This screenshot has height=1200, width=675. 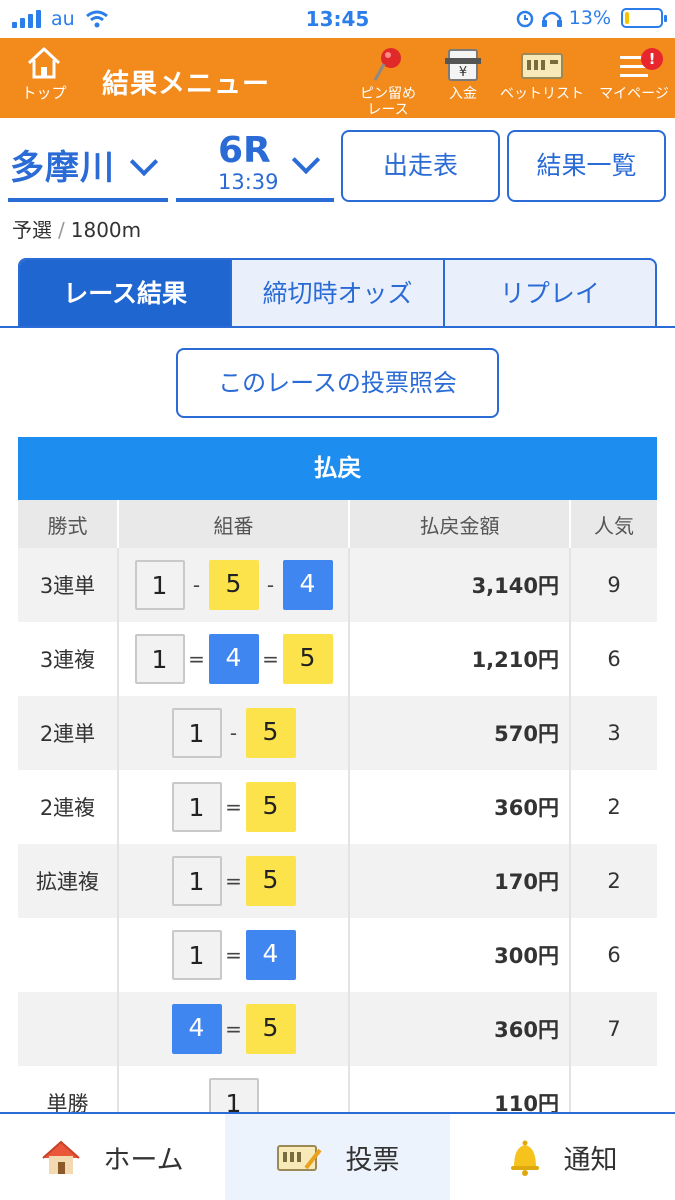 I want to click on home-icon, so click(x=44, y=63).